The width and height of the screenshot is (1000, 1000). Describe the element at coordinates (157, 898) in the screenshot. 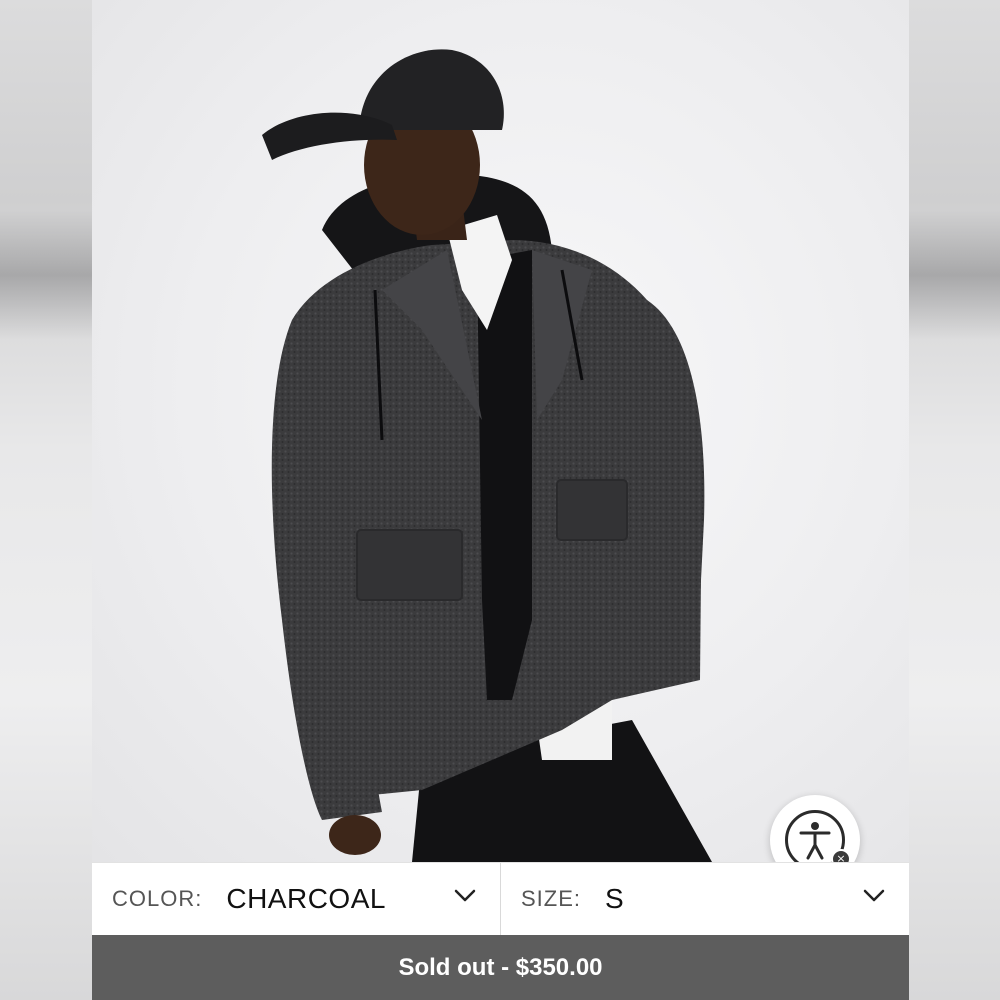

I see `color-label: COLOR:` at that location.